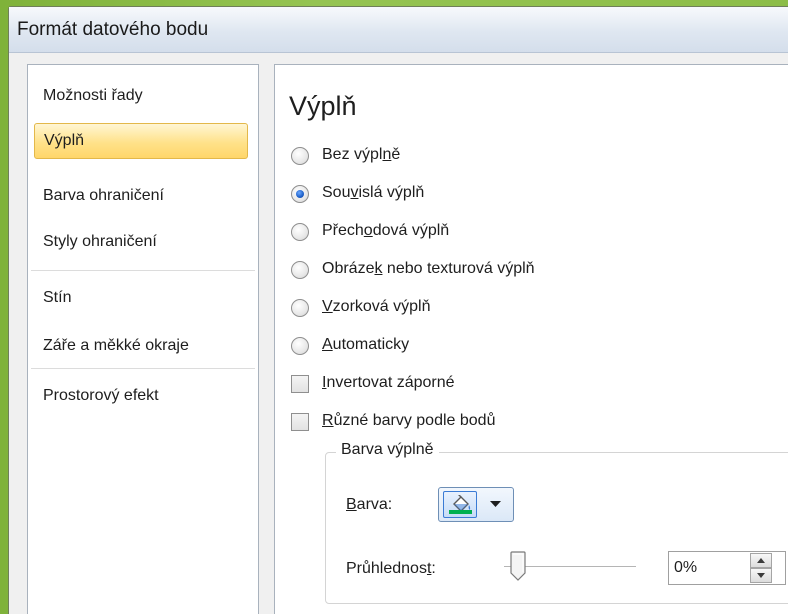 The width and height of the screenshot is (788, 614). What do you see at coordinates (376, 306) in the screenshot?
I see `radio-label: Vzorková výplň` at bounding box center [376, 306].